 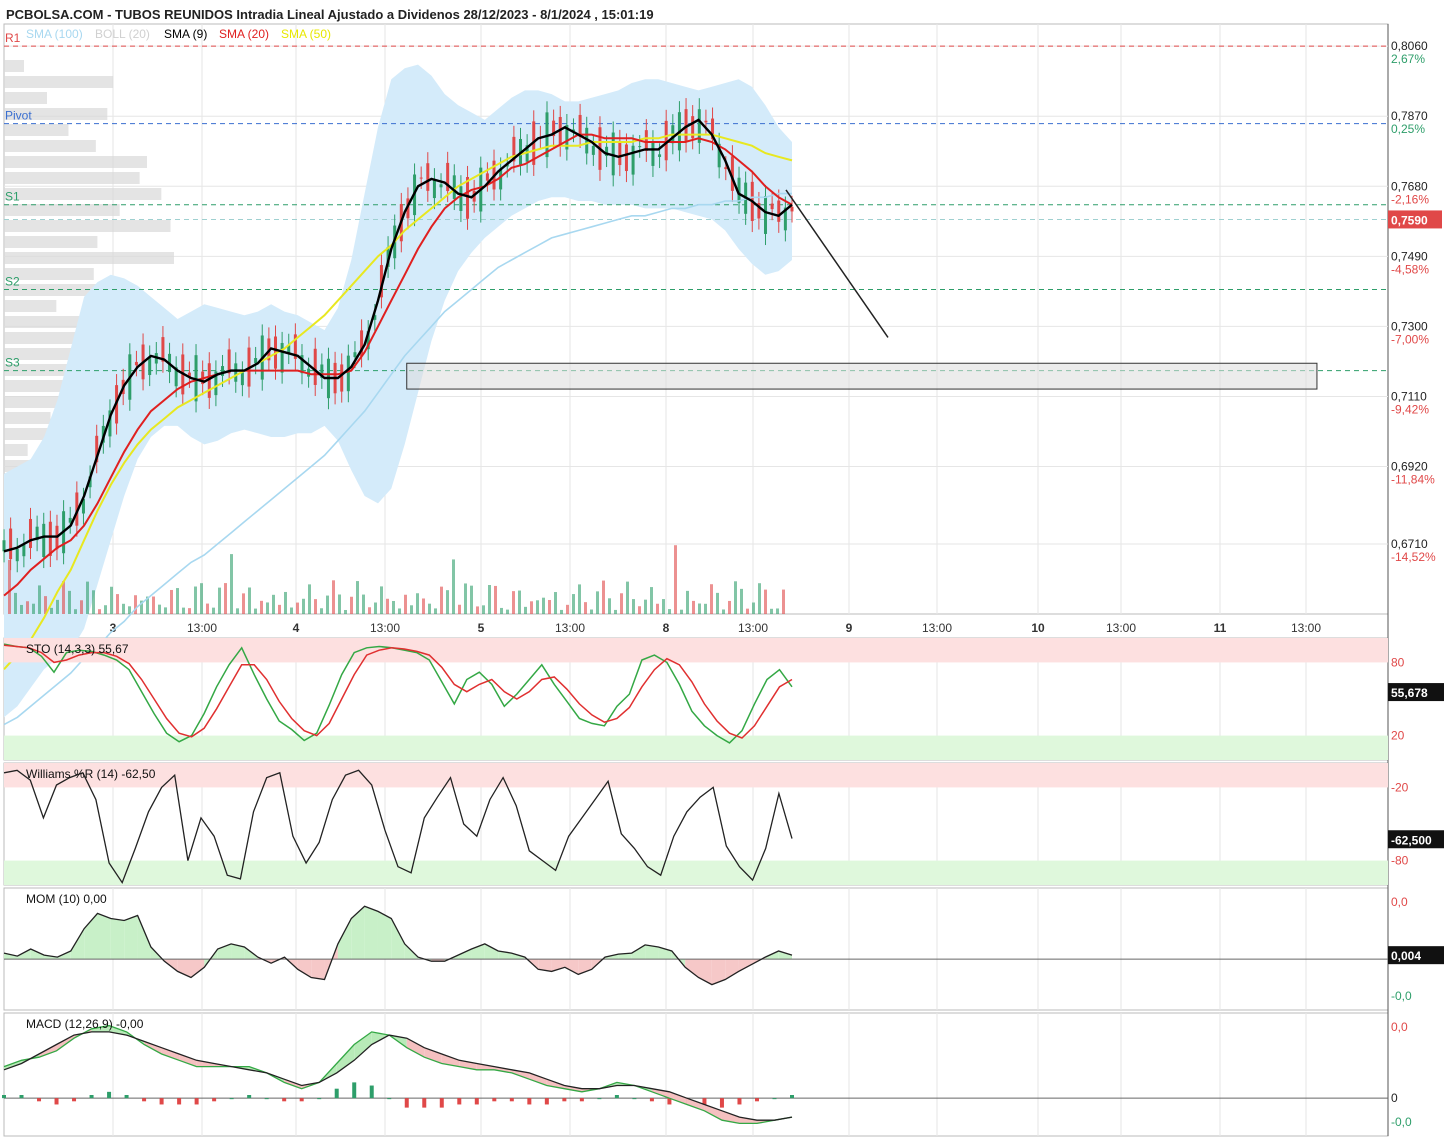 I want to click on pivot-label: R1, so click(x=13, y=38).